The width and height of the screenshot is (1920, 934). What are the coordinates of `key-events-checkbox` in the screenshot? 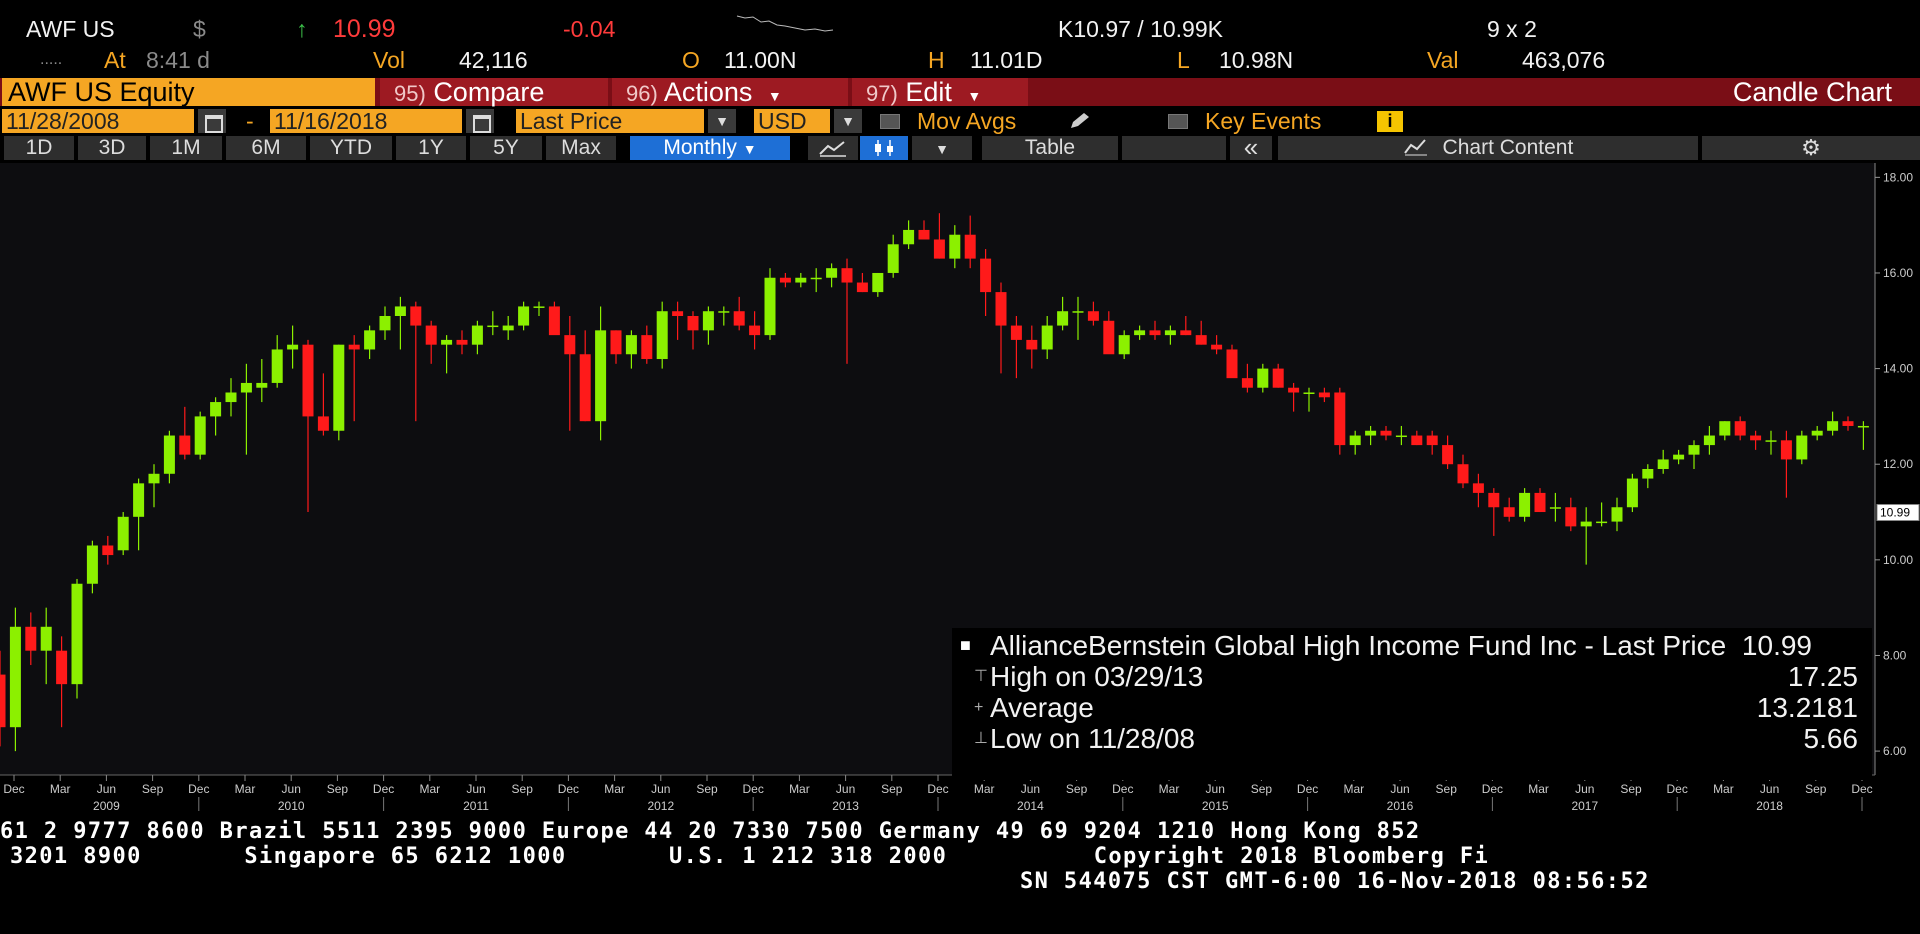 It's located at (1178, 121).